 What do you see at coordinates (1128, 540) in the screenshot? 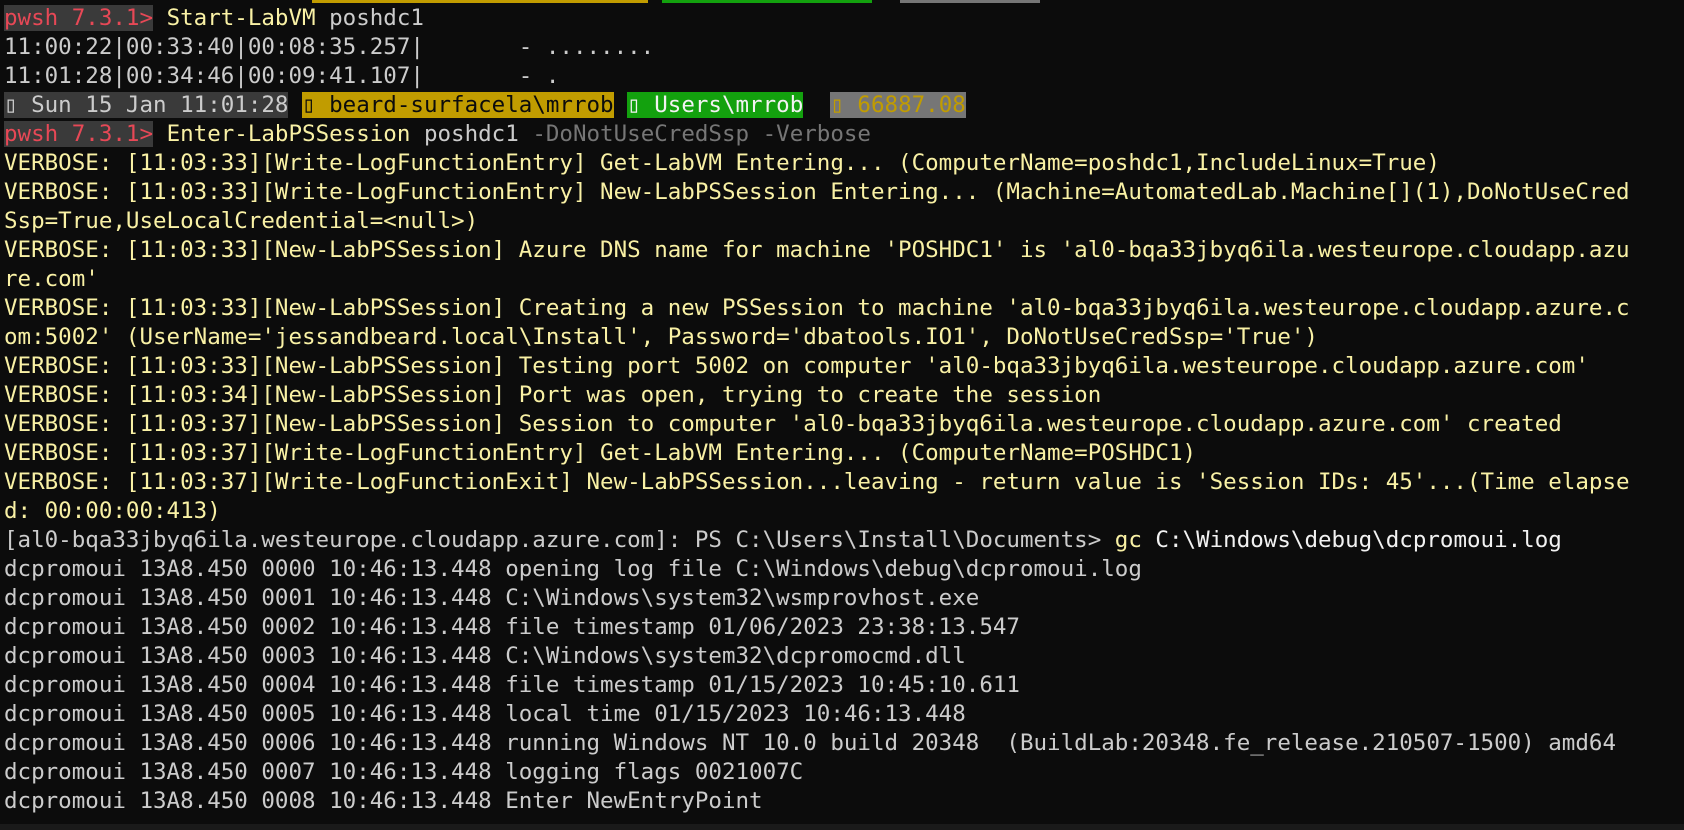
I see `command-name: gc` at bounding box center [1128, 540].